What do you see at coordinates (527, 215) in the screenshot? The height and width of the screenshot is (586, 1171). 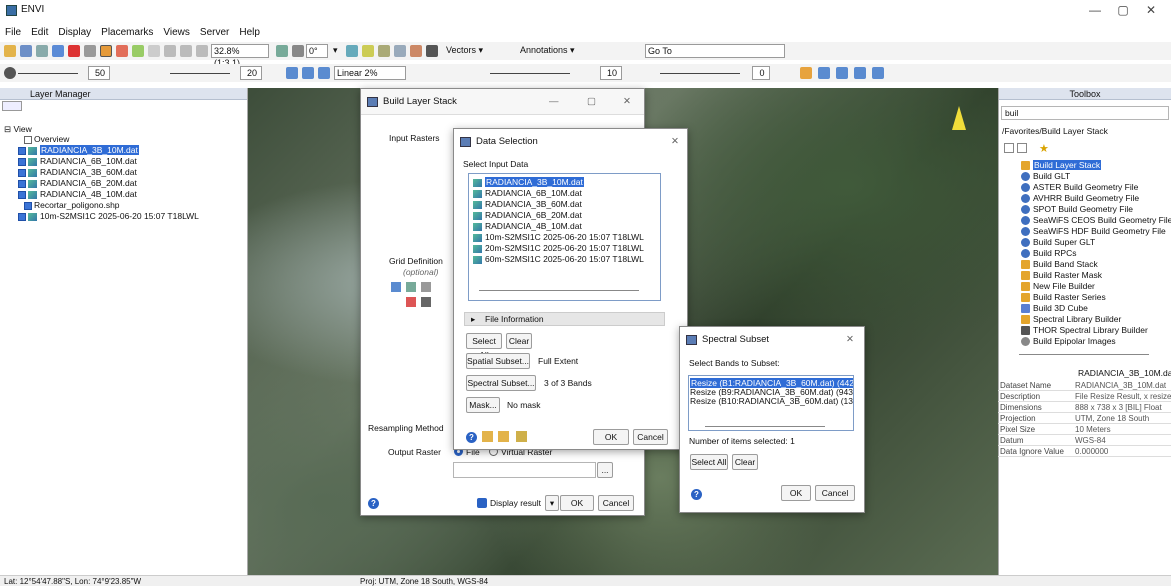 I see `input-file-item: RADIANCIA_6B_20M.dat` at bounding box center [527, 215].